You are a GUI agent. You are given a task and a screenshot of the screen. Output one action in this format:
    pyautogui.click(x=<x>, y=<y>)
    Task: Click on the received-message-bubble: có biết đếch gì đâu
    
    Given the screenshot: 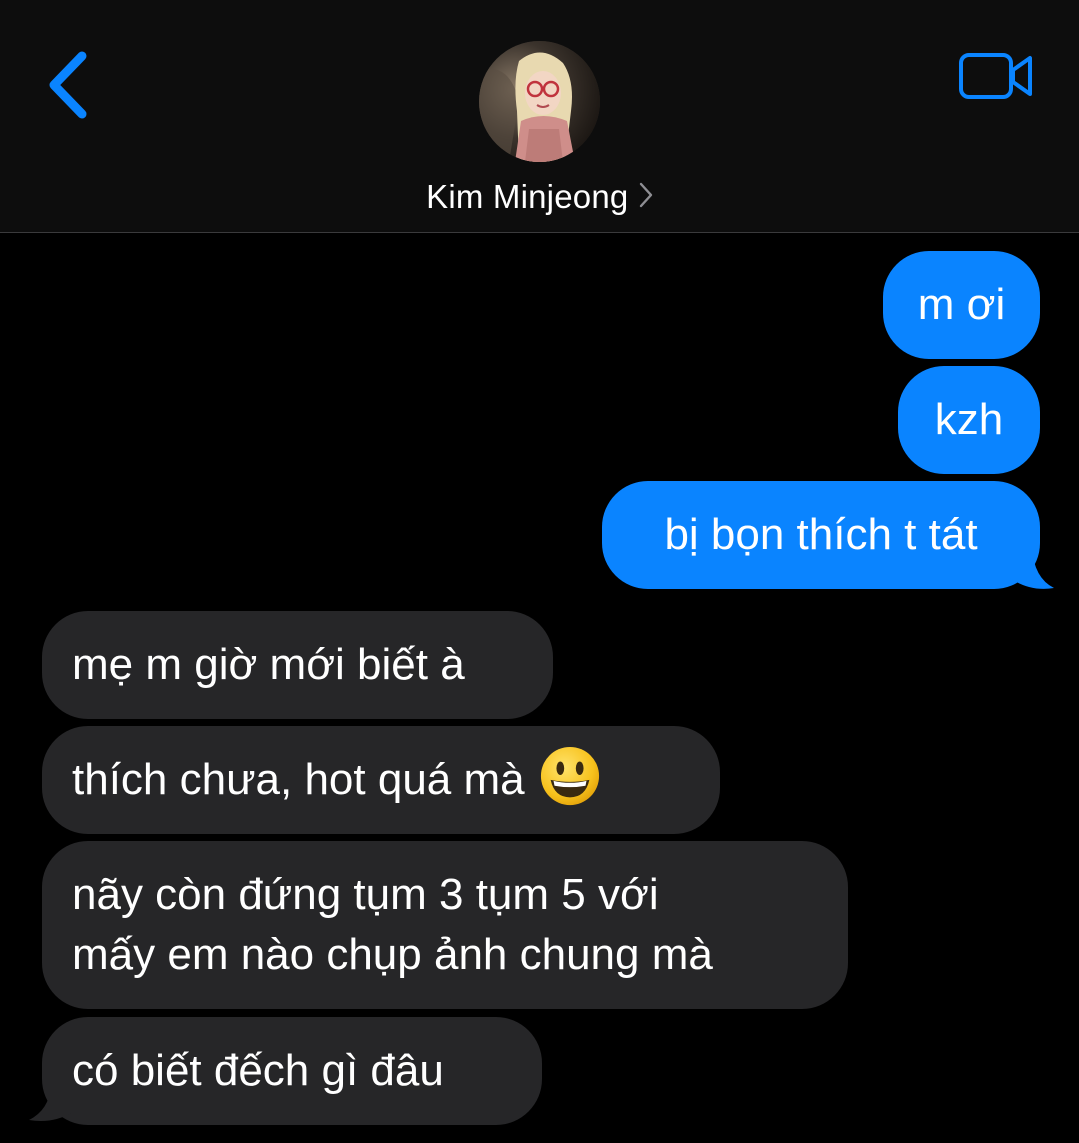 What is the action you would take?
    pyautogui.click(x=292, y=1071)
    